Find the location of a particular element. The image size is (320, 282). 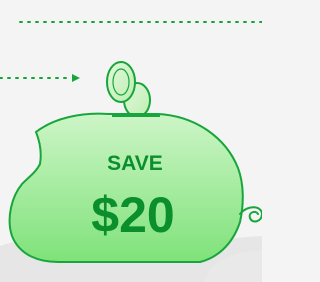

save-heading: SAVE is located at coordinates (135, 163).